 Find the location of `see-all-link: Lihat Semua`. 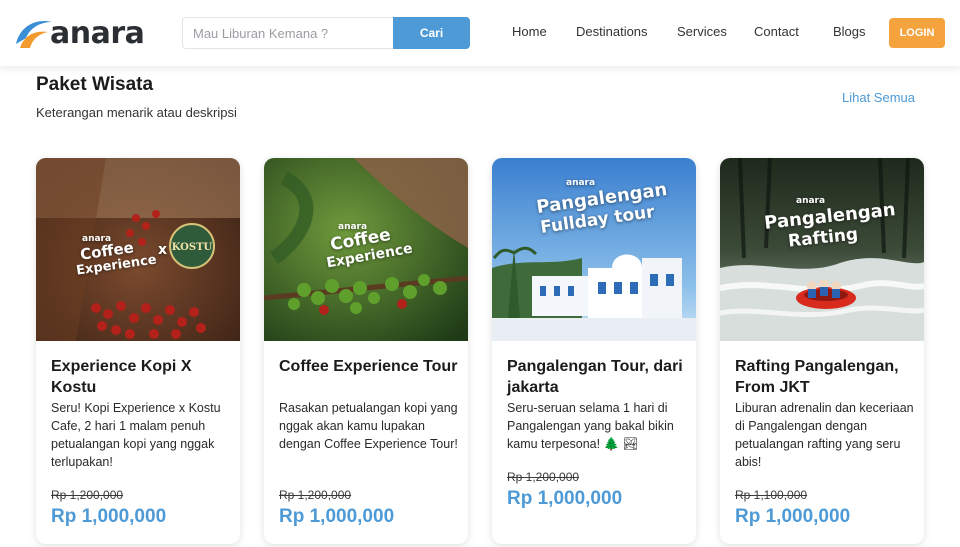

see-all-link: Lihat Semua is located at coordinates (878, 97).